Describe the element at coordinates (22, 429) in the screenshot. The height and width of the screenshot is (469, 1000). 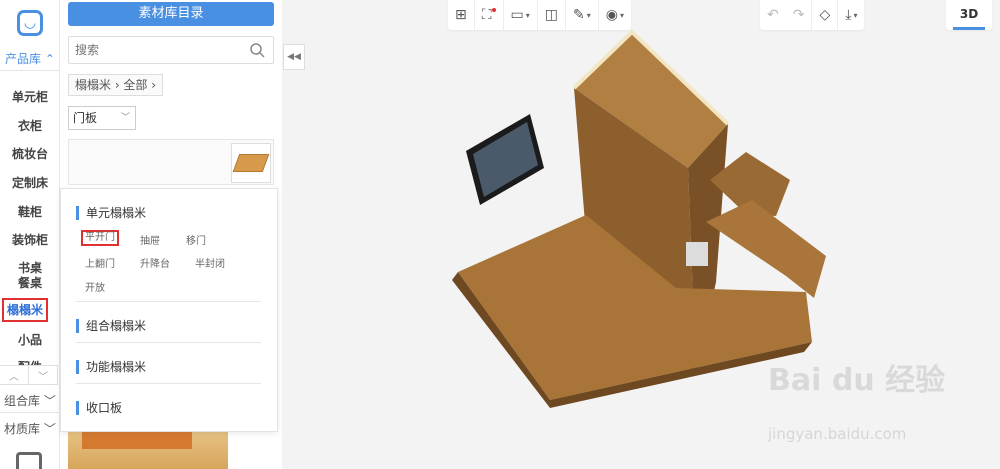
I see `material-library-label: 材质库` at that location.